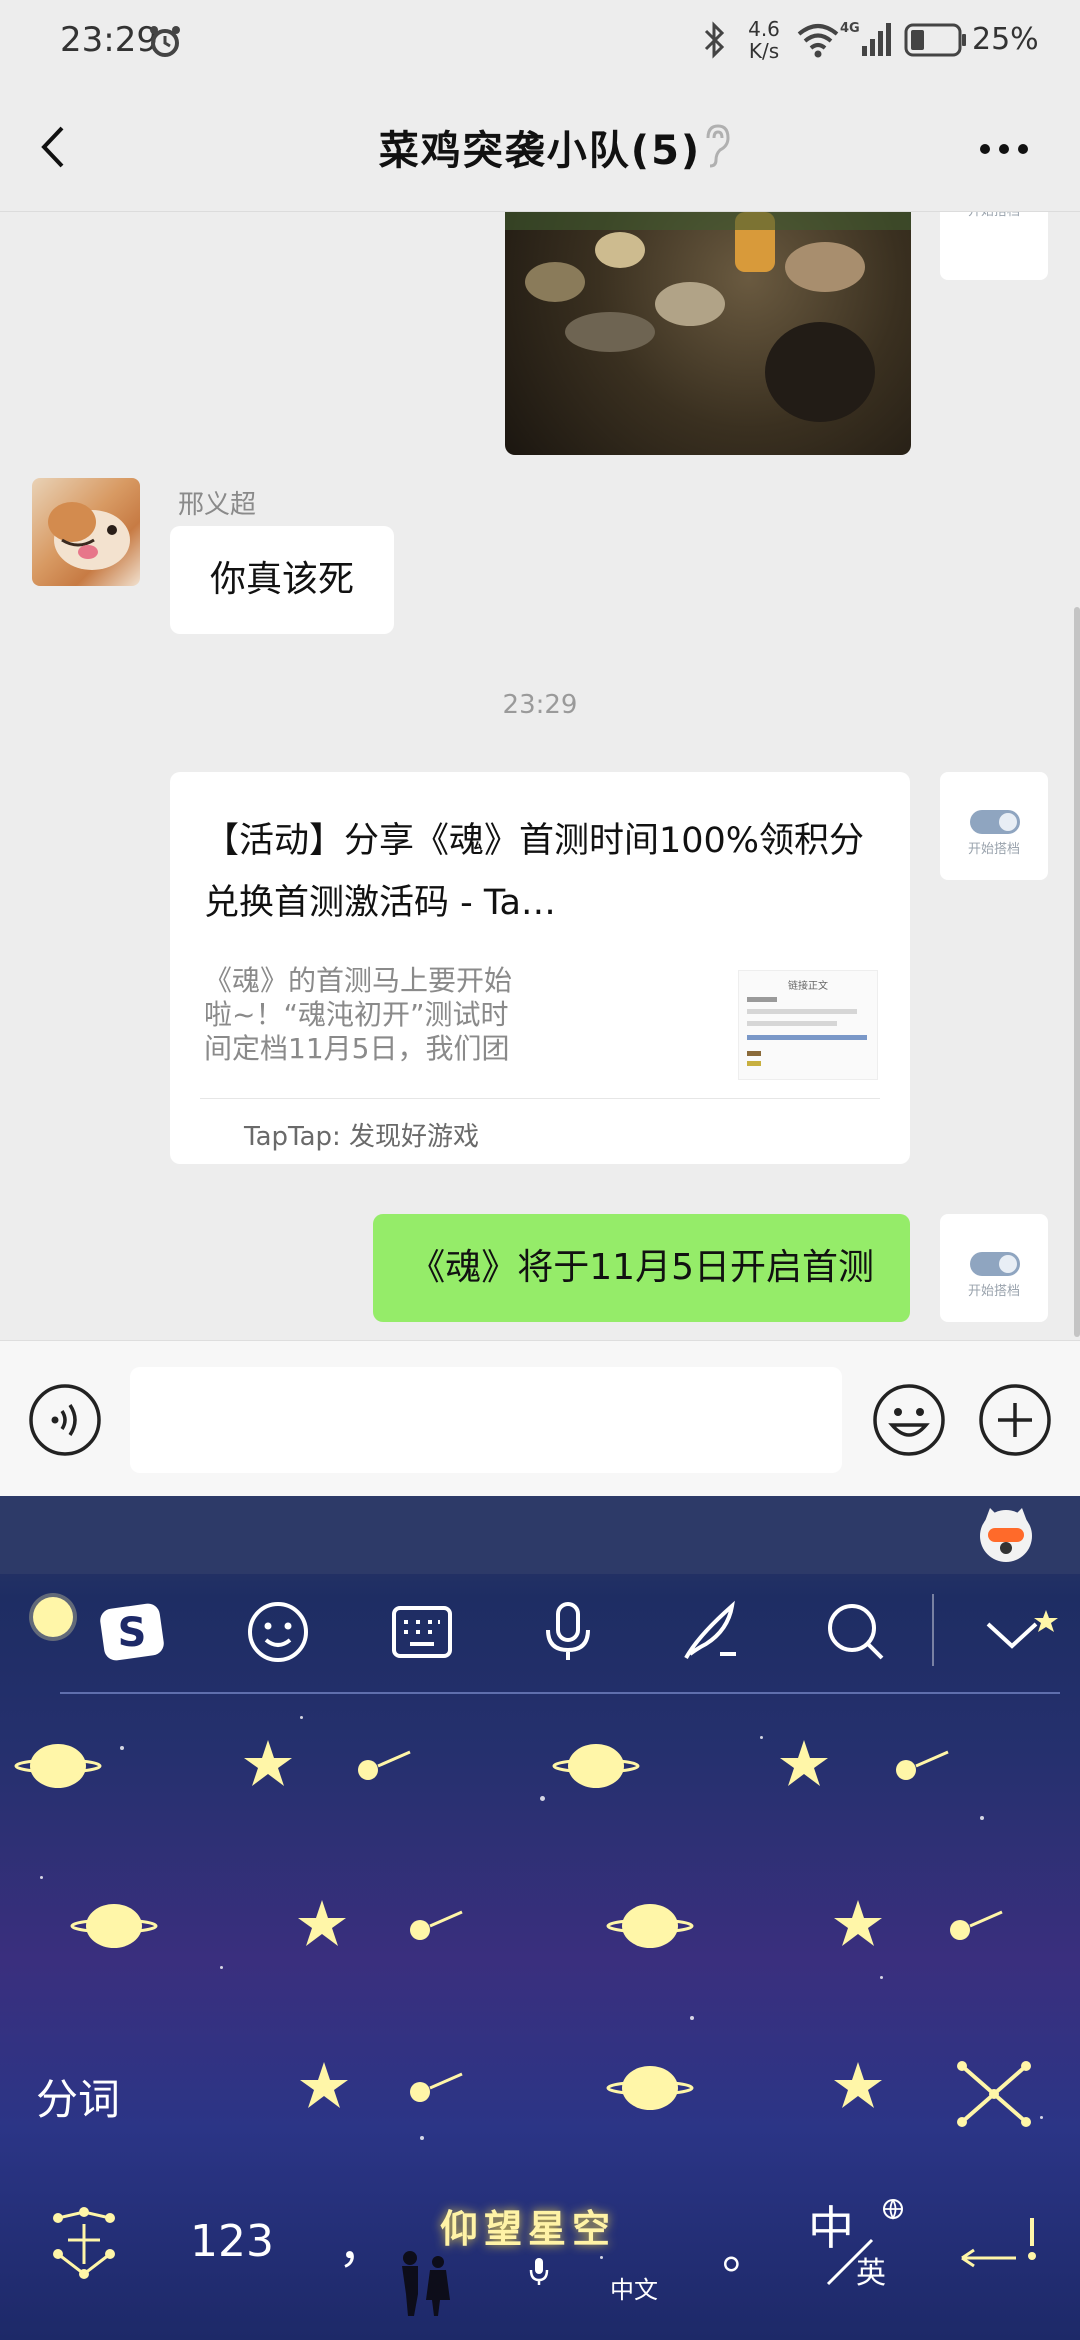 The image size is (1080, 2340). What do you see at coordinates (1006, 1534) in the screenshot?
I see `ime-mascot-icon` at bounding box center [1006, 1534].